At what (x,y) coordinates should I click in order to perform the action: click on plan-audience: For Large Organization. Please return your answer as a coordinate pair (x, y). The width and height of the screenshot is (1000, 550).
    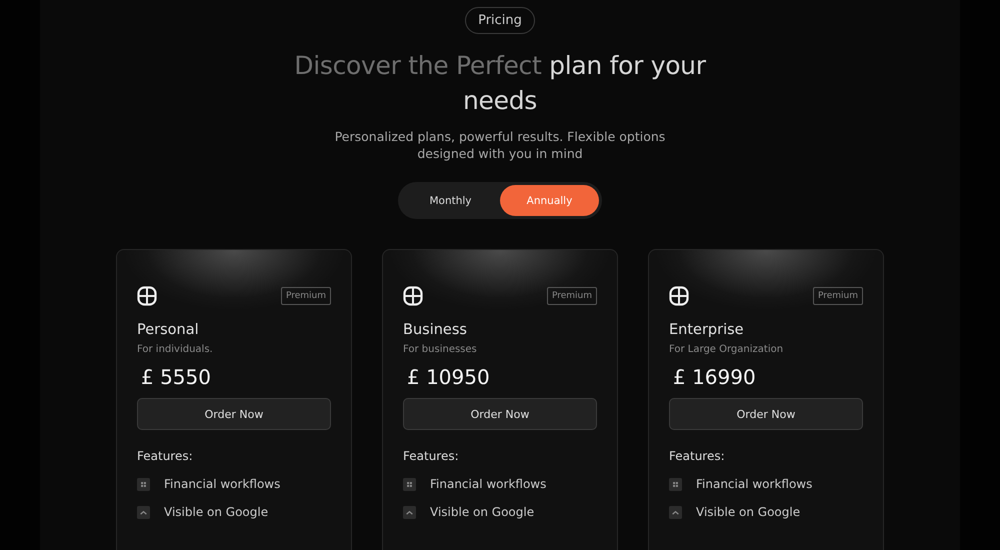
    Looking at the image, I should click on (726, 349).